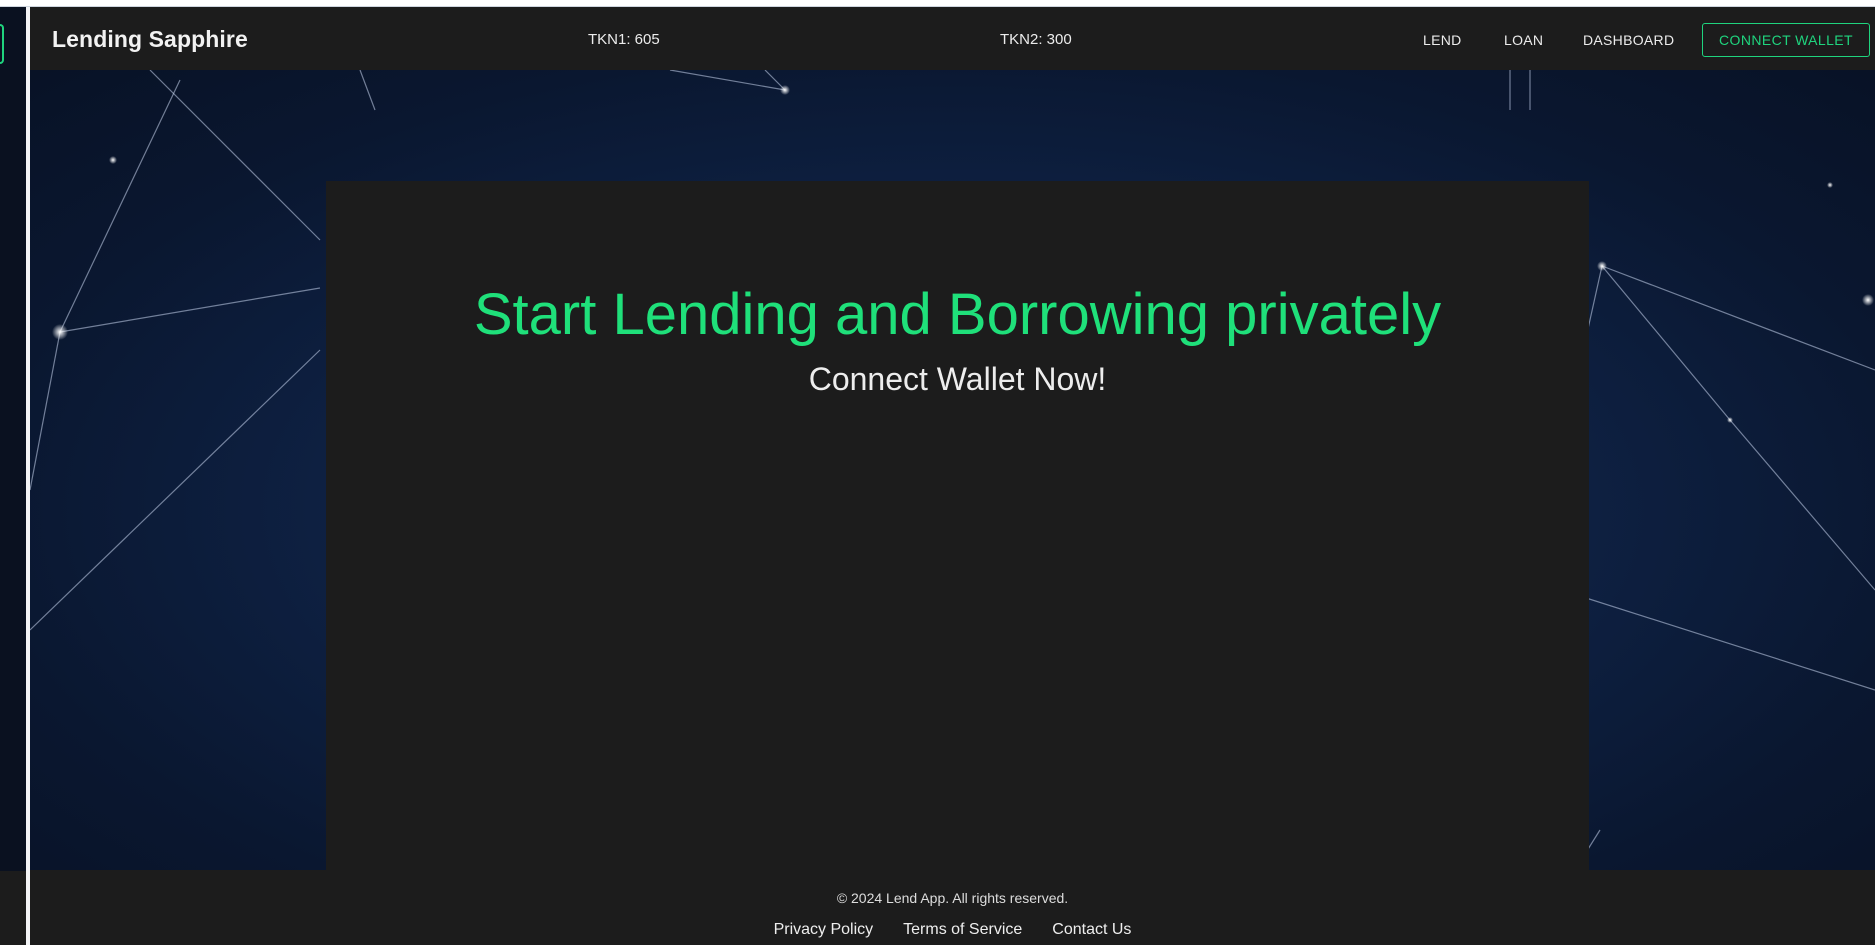 This screenshot has width=1875, height=945. I want to click on footer-copyright: © 2024 Lend App. All rights reserved., so click(952, 898).